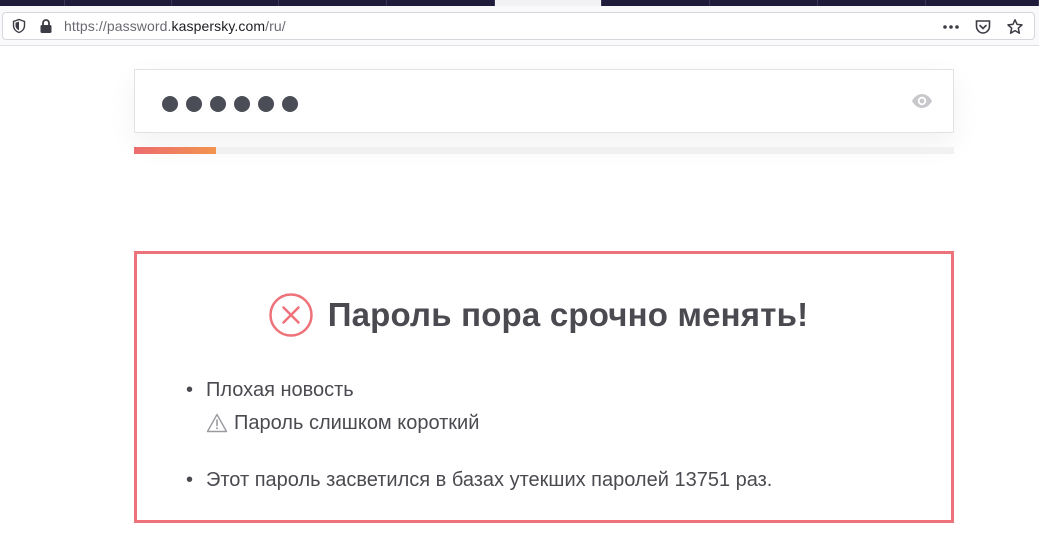 The width and height of the screenshot is (1039, 541). I want to click on result-title: Пароль пора срочно менять!, so click(568, 314).